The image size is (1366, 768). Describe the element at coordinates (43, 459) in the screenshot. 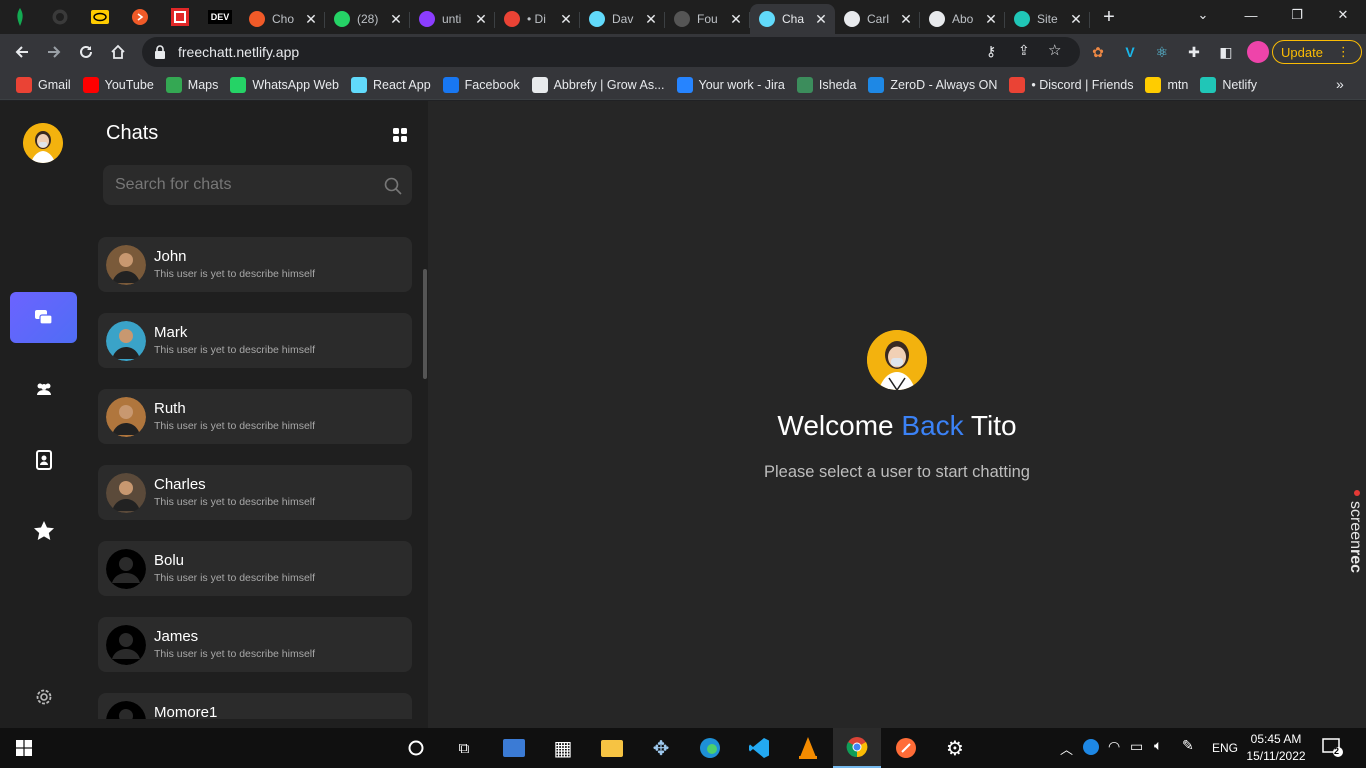

I see `contacts-nav-button` at that location.